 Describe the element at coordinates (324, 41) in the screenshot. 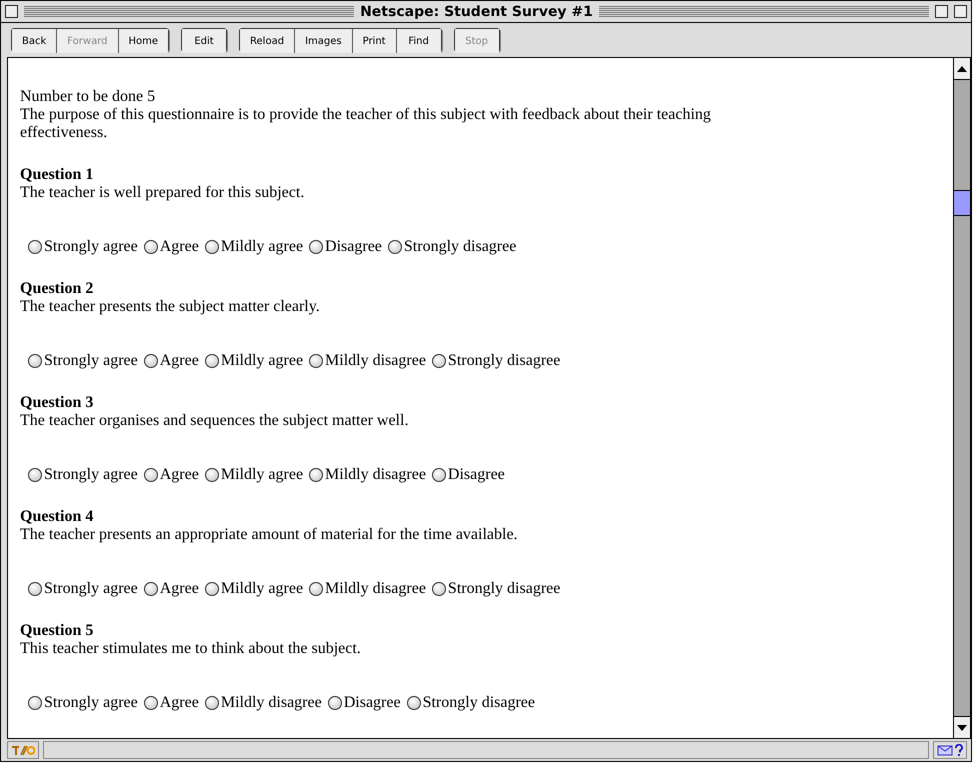

I see `toolbar-button: Images` at that location.